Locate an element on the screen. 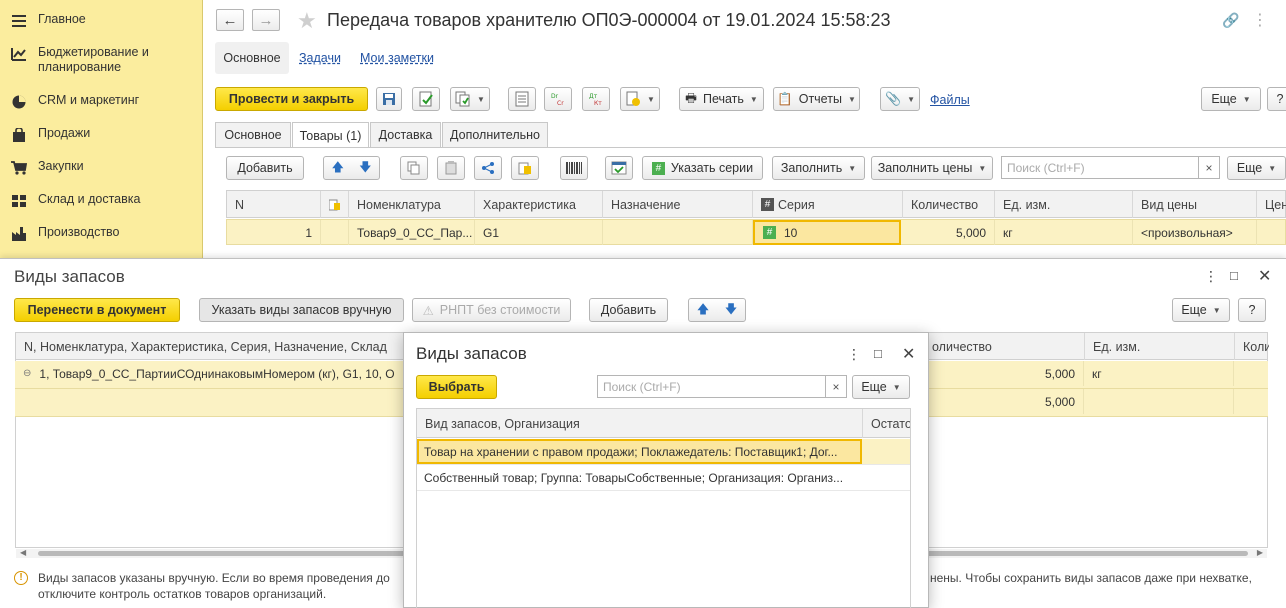 Image resolution: width=1286 pixels, height=608 pixels. barcode-button is located at coordinates (574, 168).